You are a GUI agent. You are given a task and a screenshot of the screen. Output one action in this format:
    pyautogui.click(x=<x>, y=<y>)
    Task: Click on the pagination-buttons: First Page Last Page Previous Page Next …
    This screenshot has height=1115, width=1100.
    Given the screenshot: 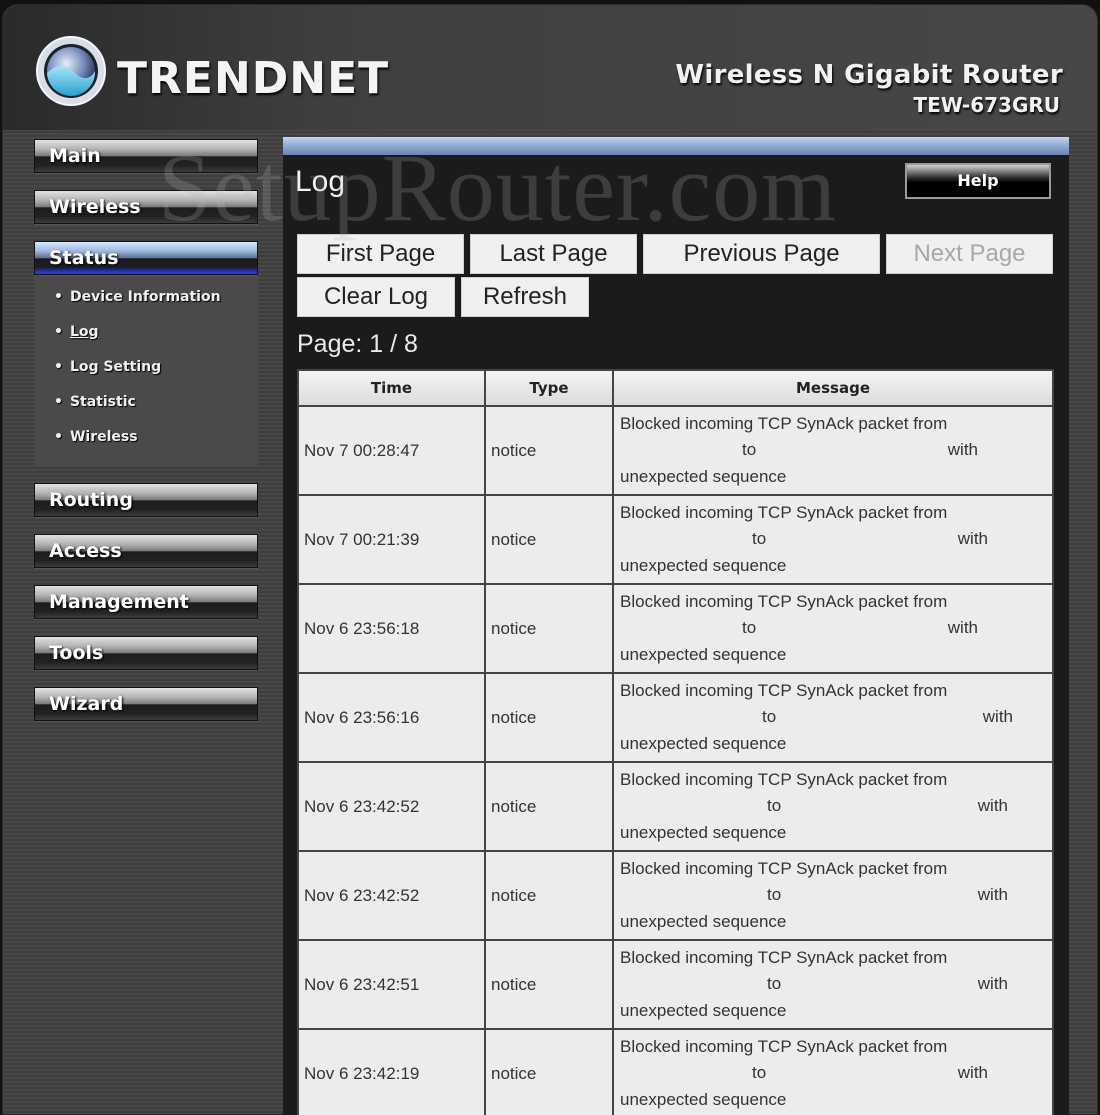 What is the action you would take?
    pyautogui.click(x=675, y=254)
    